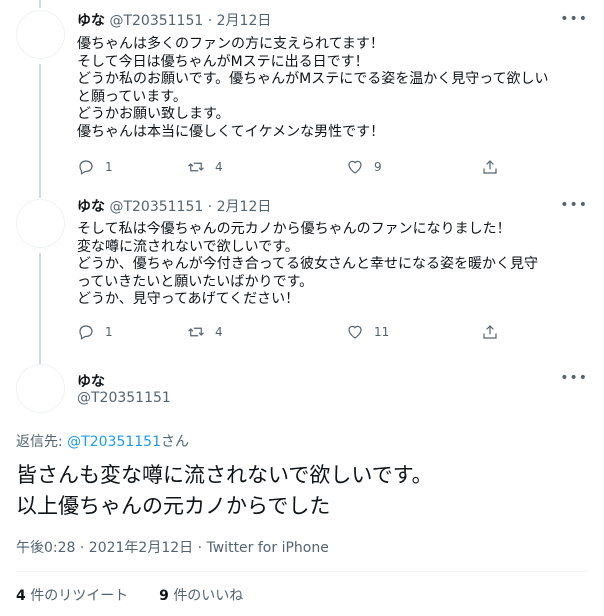 The width and height of the screenshot is (604, 616). I want to click on like-count: 9, so click(378, 167).